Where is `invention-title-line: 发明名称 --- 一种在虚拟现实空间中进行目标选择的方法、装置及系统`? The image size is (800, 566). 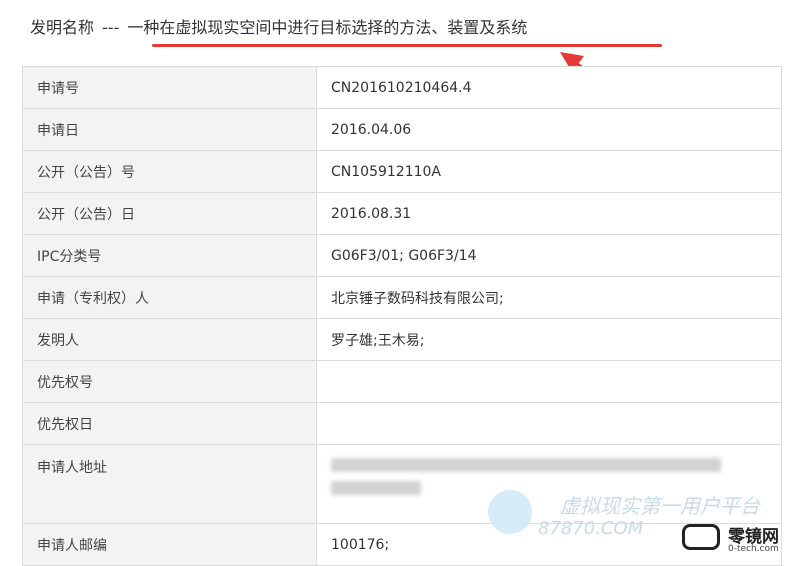 invention-title-line: 发明名称 --- 一种在虚拟现实空间中进行目标选择的方法、装置及系统 is located at coordinates (278, 26).